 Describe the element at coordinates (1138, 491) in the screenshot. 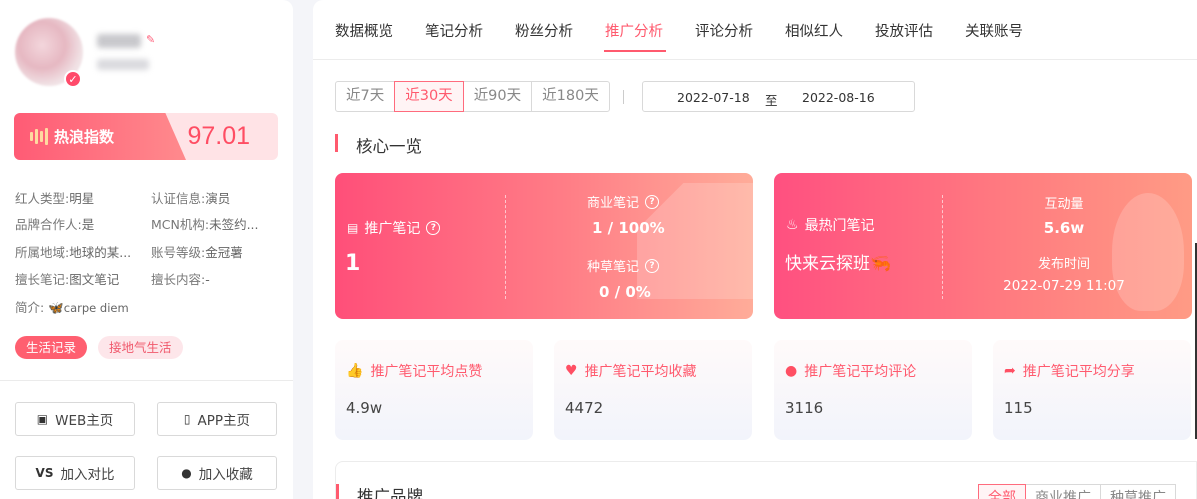

I see `filter-seeding: 种草推广` at that location.